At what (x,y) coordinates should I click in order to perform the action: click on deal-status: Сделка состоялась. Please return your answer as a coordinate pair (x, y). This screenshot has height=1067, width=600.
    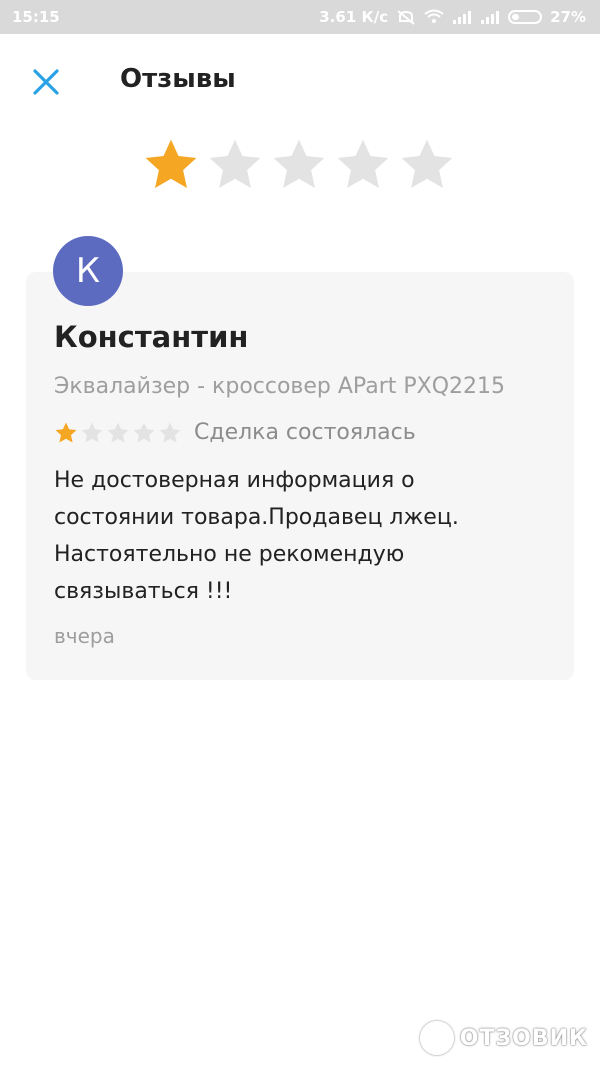
    Looking at the image, I should click on (305, 432).